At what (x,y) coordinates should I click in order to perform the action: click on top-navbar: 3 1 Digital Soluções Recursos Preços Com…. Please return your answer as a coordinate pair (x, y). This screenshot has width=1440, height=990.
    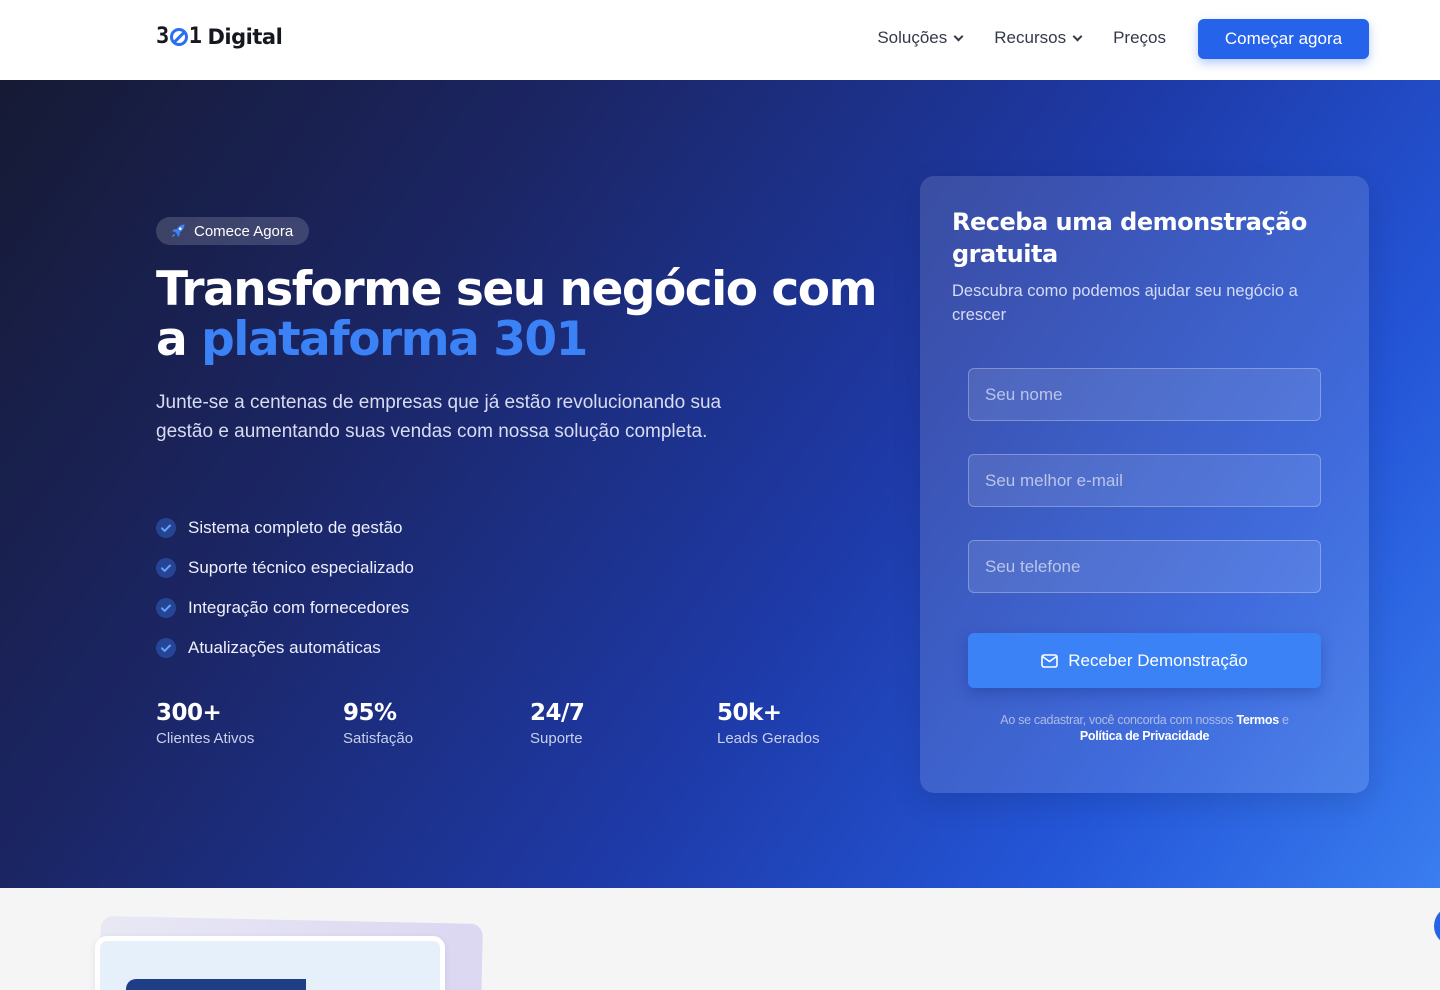
    Looking at the image, I should click on (720, 40).